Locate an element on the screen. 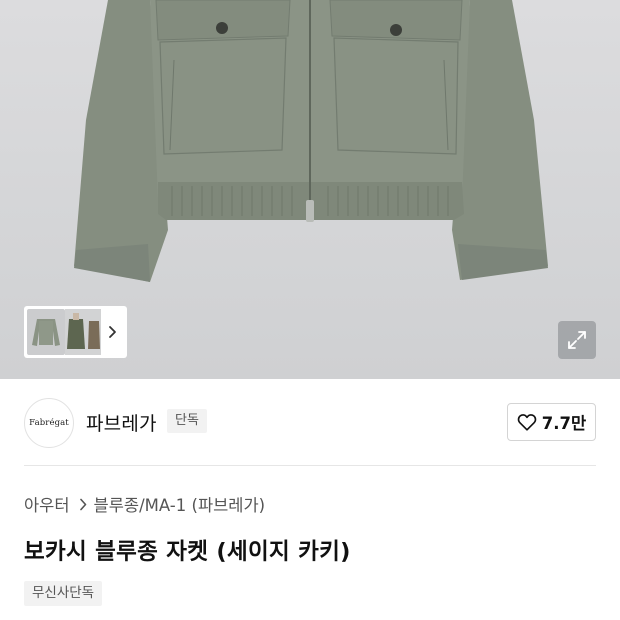 This screenshot has width=620, height=620. thumbnail-strip is located at coordinates (75, 332).